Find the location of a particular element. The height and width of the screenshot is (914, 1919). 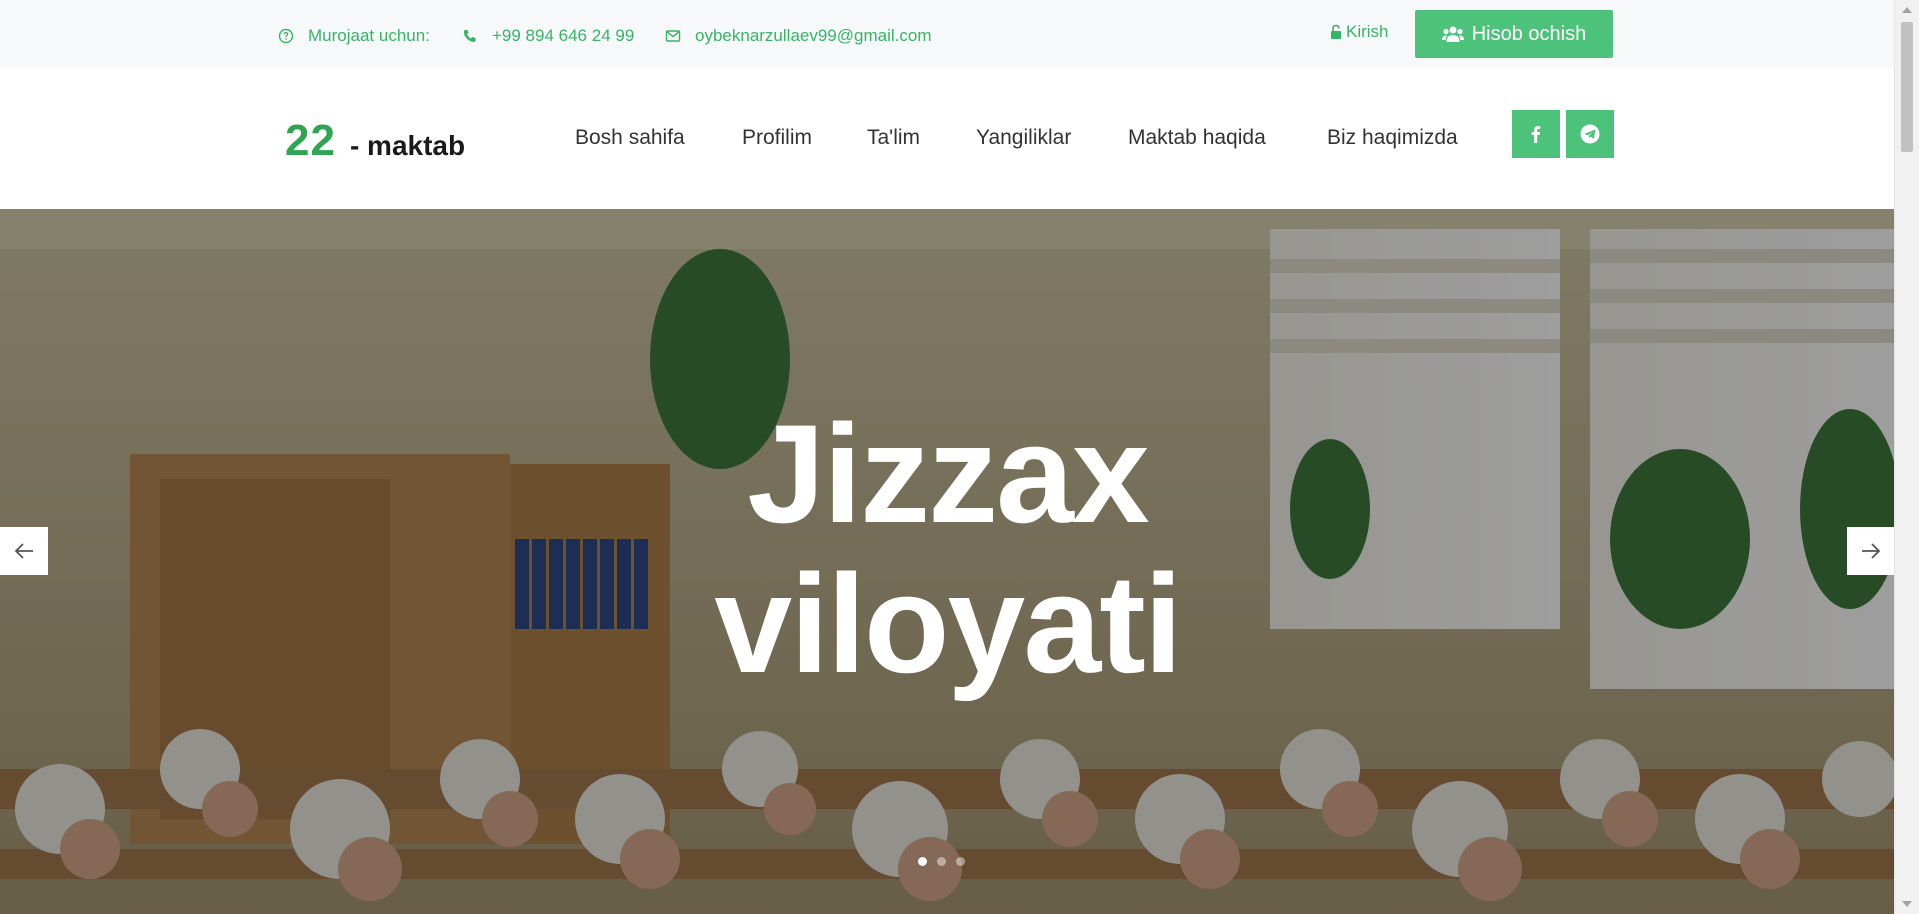

nav-item-about-school: Maktab haqida is located at coordinates (1197, 141).